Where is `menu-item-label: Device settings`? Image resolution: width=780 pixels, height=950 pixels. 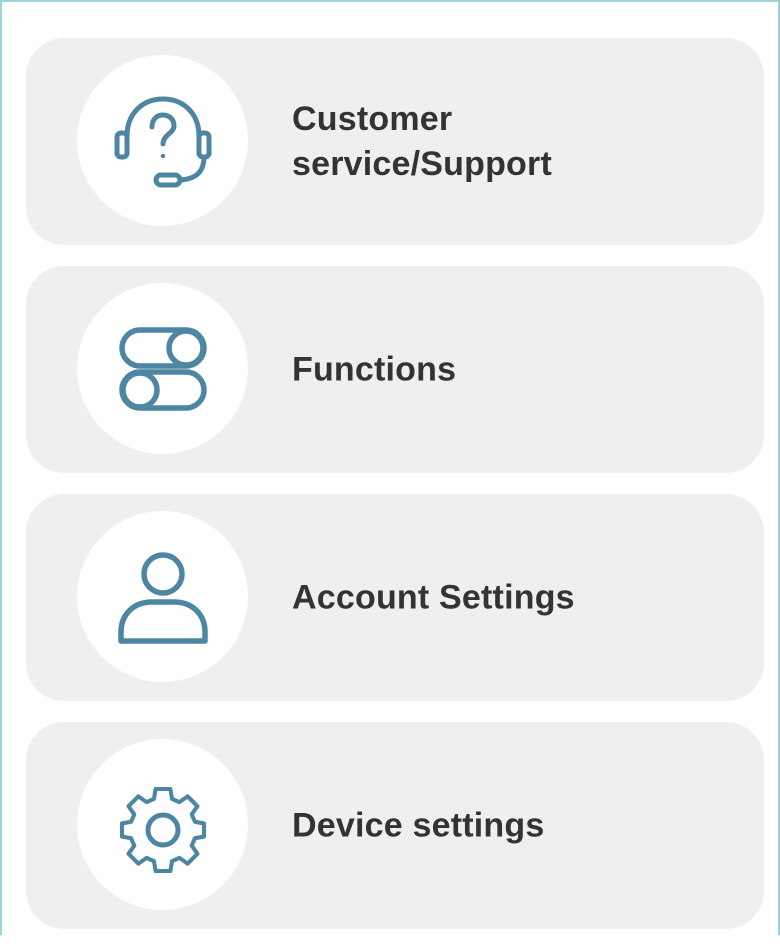 menu-item-label: Device settings is located at coordinates (418, 825).